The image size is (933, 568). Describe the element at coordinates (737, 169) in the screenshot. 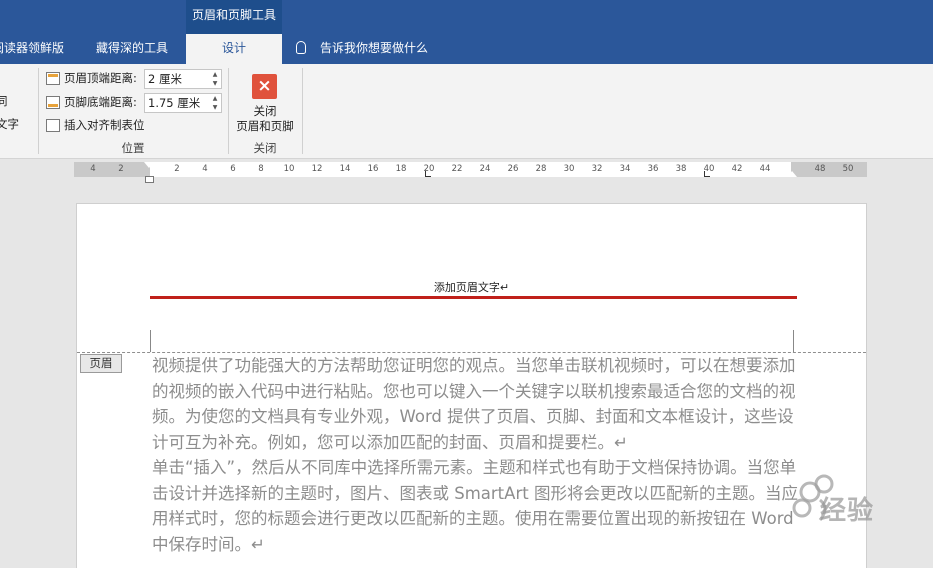

I see `ruler-tick: 42` at that location.